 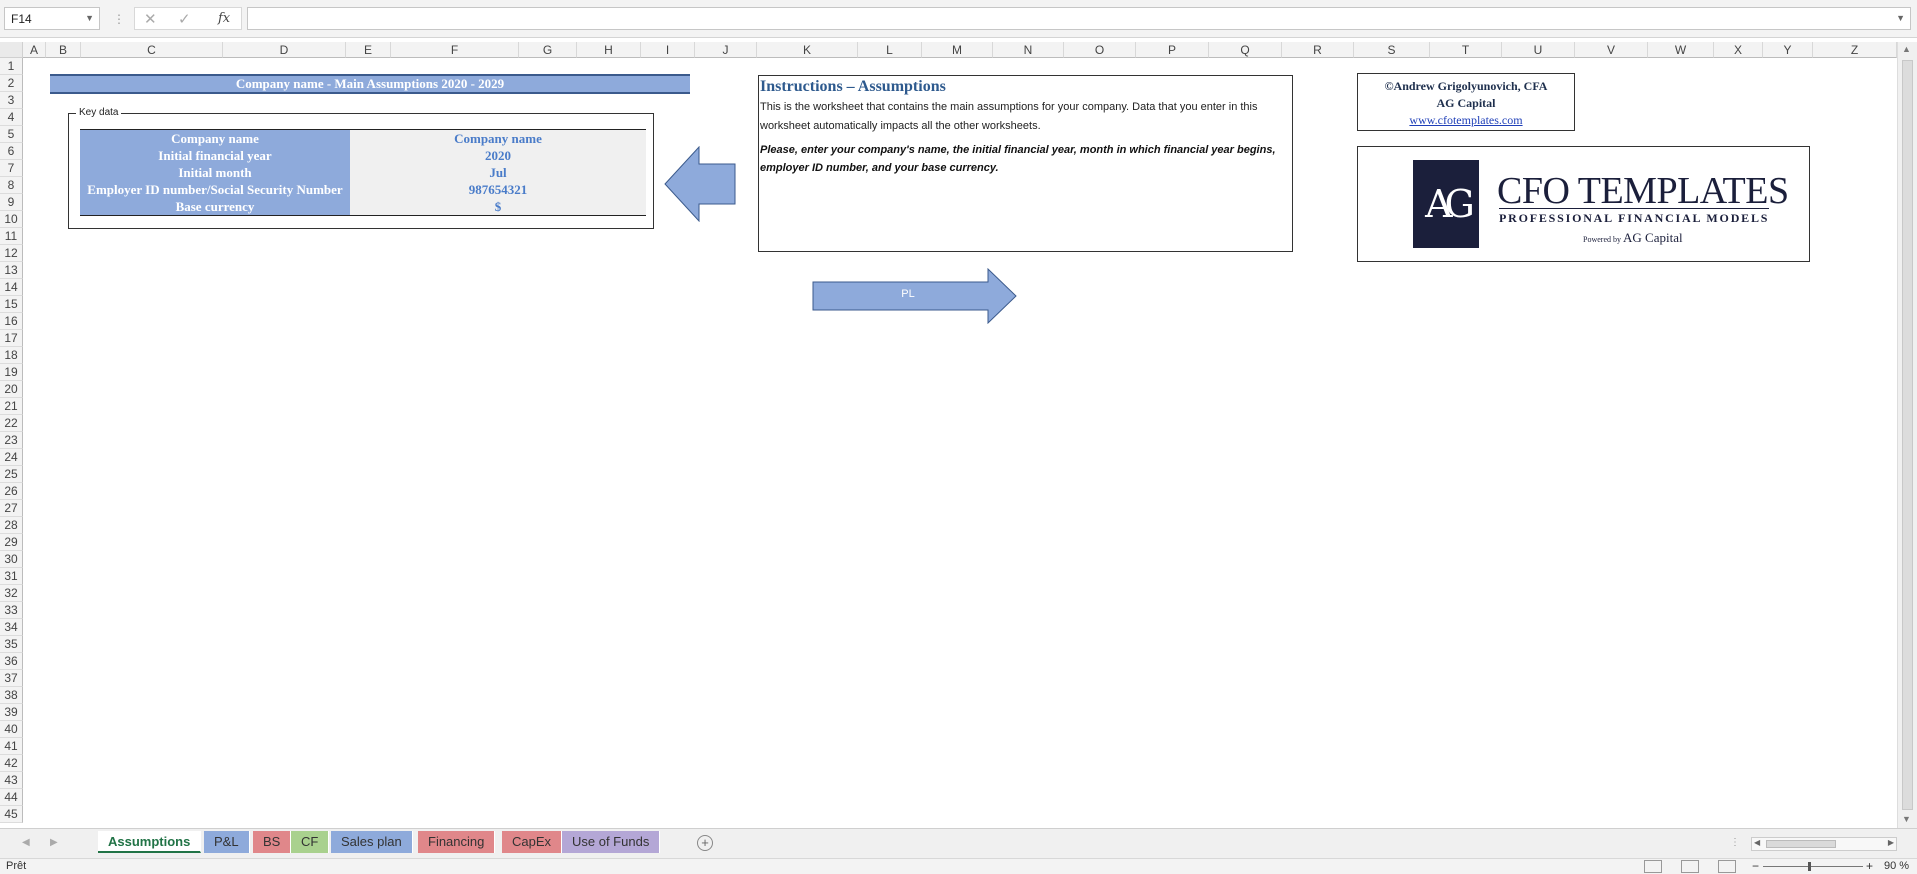 I want to click on row-header: 31, so click(x=11, y=576).